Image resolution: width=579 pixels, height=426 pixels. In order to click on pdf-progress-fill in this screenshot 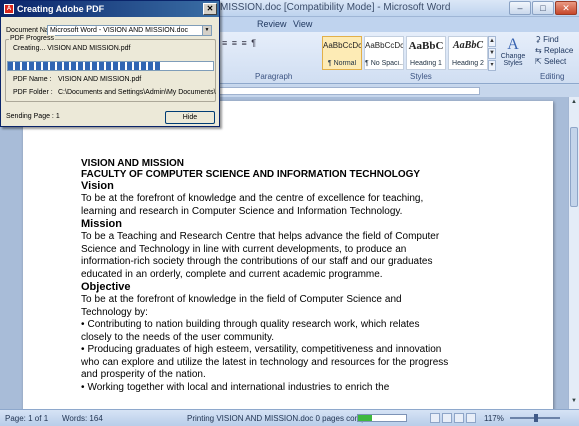, I will do `click(84, 66)`.